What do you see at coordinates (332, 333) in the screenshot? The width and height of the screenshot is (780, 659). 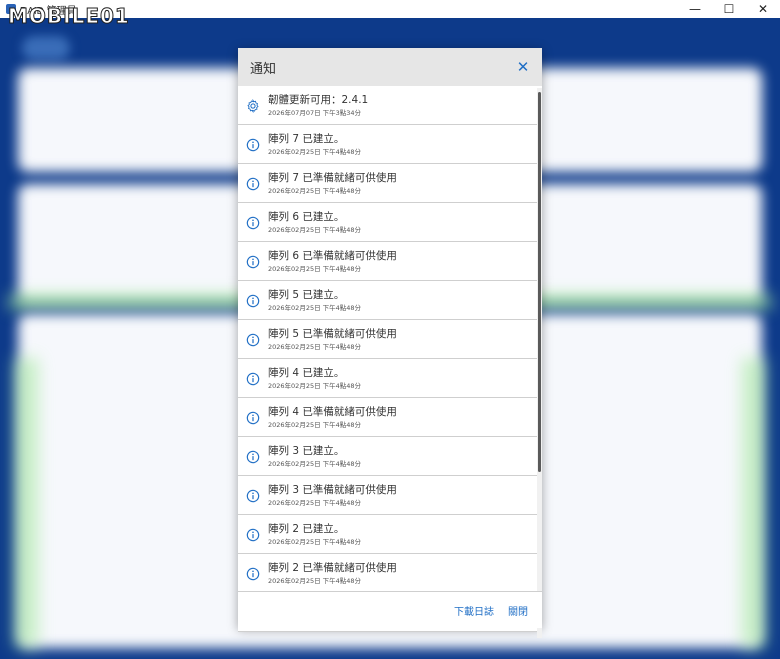 I see `notification-title: 陣列 5 已準備就緒可供使用` at bounding box center [332, 333].